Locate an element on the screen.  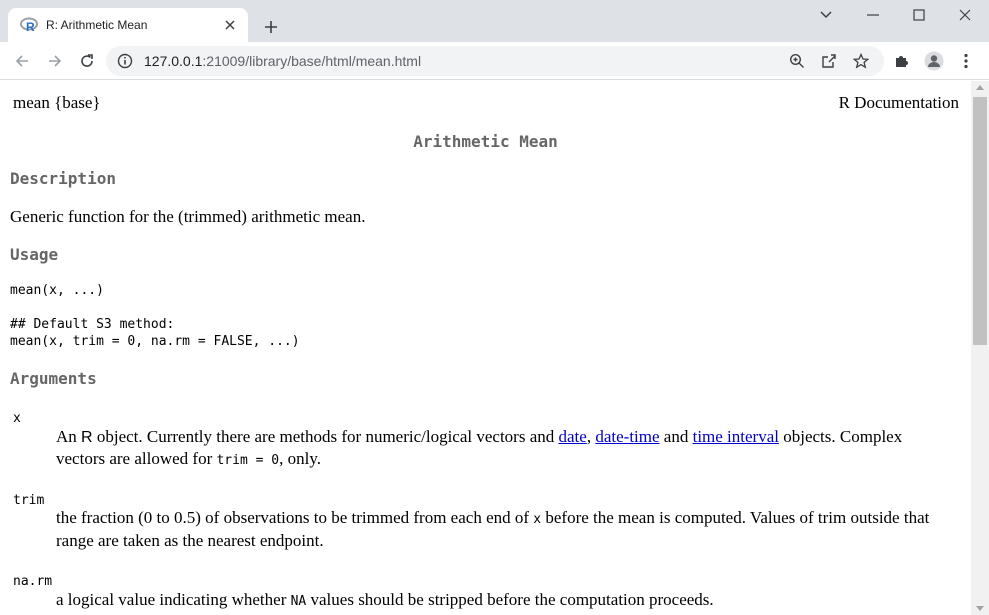
site-info-icon is located at coordinates (125, 61).